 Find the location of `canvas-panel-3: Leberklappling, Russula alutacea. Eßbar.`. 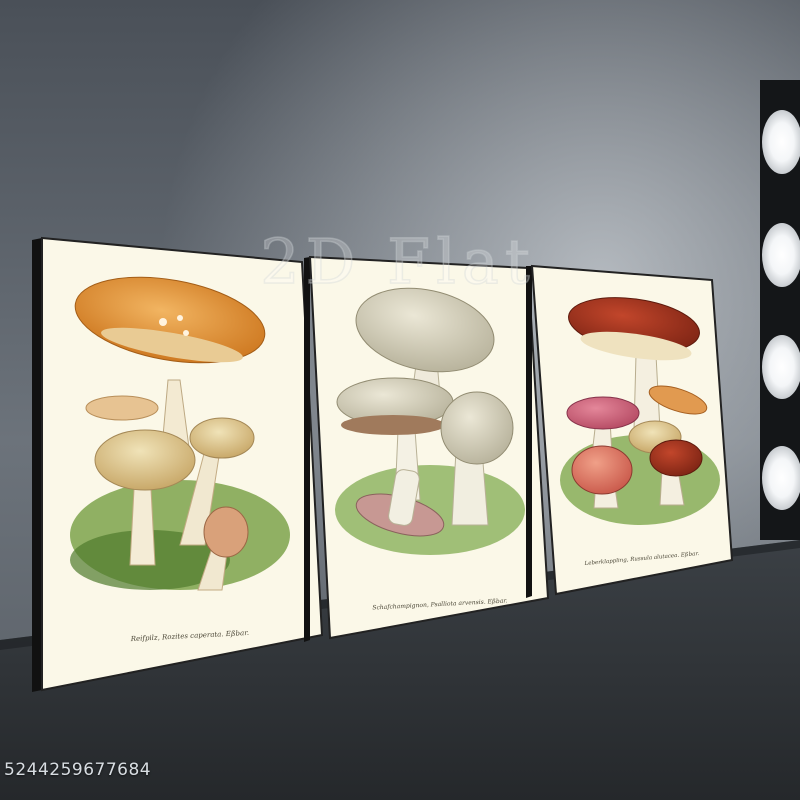

canvas-panel-3: Leberklappling, Russula alutacea. Eßbar. is located at coordinates (630, 431).